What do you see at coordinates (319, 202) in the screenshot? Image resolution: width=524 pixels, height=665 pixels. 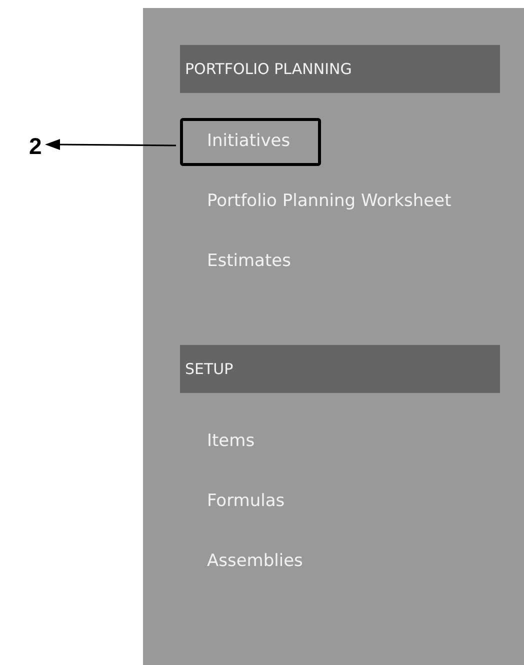 I see `nav-link: Portfolio Planning Worksheet` at bounding box center [319, 202].